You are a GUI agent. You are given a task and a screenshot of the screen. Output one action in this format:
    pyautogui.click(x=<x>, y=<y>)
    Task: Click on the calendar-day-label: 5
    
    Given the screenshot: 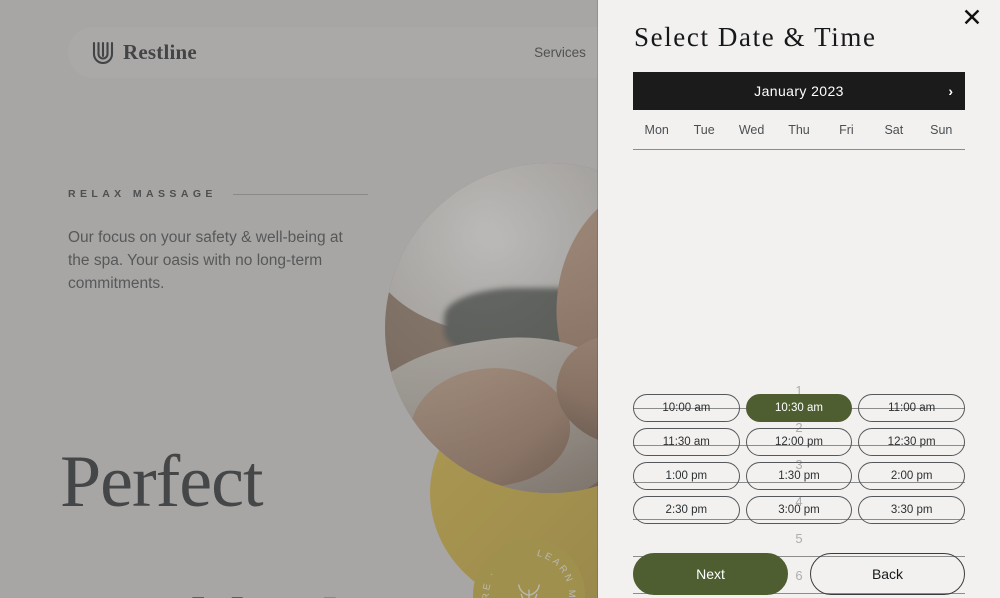 What is the action you would take?
    pyautogui.click(x=799, y=538)
    